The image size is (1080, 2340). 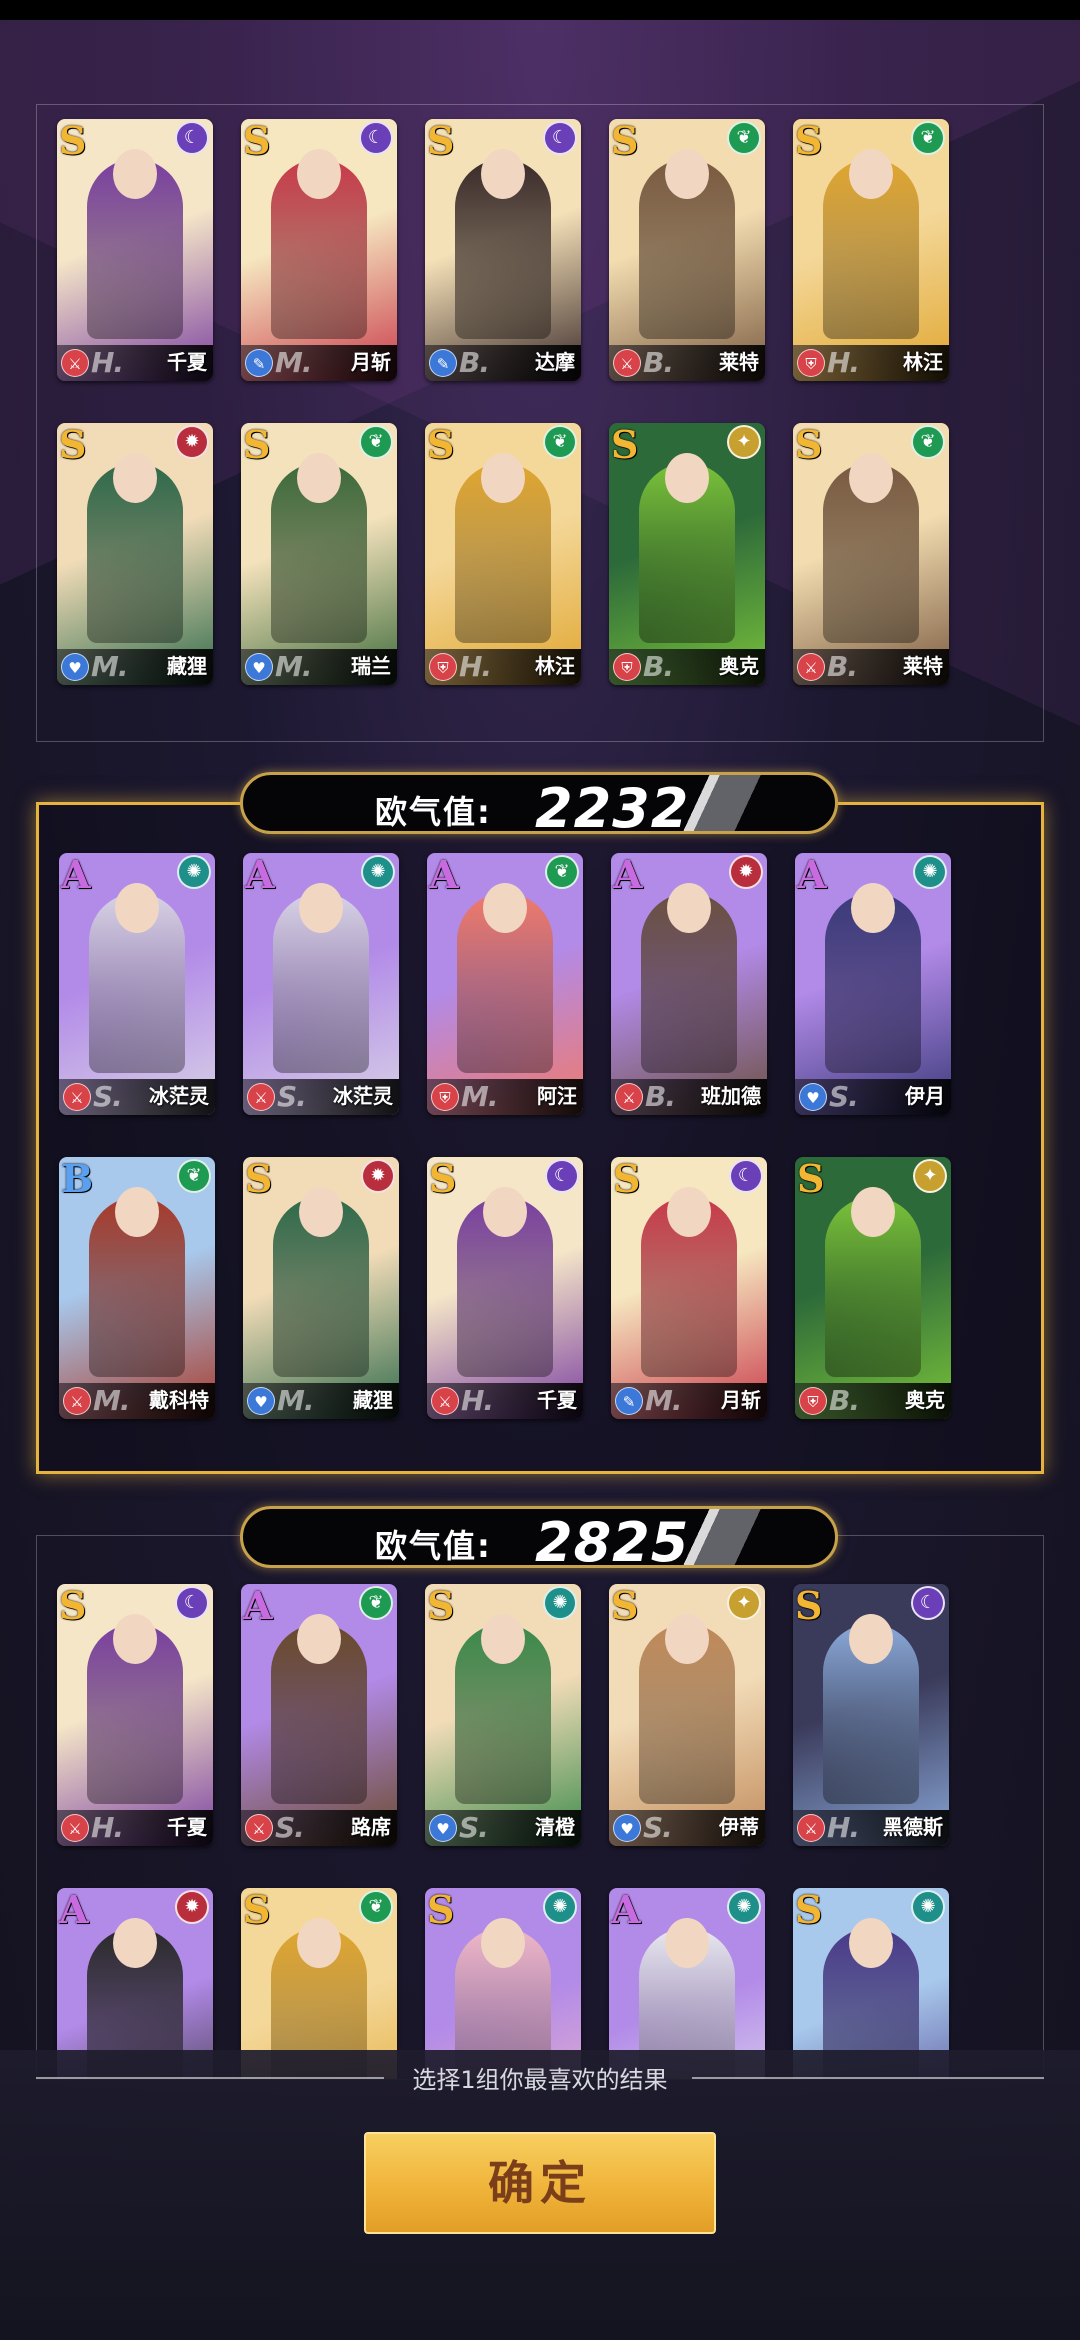 I want to click on hero-card: A ✺ ♥ S. 伊月, so click(x=873, y=984).